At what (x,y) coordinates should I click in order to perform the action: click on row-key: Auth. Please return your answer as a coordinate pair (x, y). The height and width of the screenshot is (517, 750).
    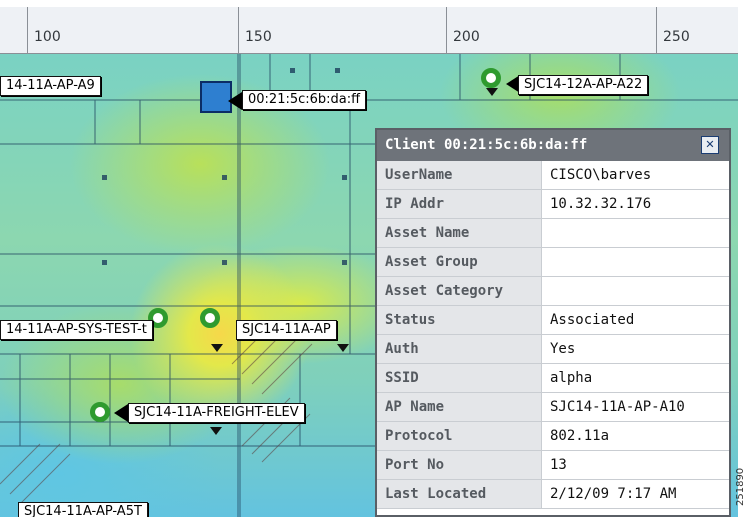
    Looking at the image, I should click on (459, 349).